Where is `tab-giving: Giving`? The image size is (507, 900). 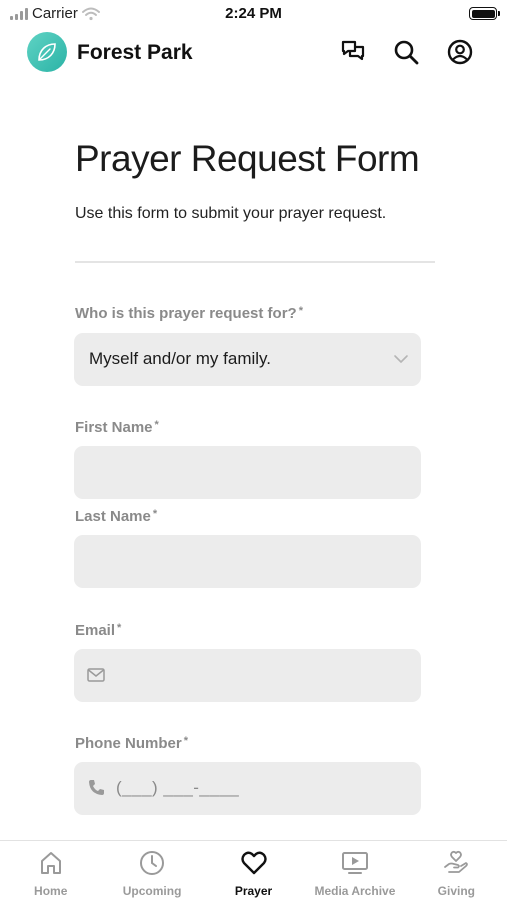 tab-giving: Giving is located at coordinates (456, 870).